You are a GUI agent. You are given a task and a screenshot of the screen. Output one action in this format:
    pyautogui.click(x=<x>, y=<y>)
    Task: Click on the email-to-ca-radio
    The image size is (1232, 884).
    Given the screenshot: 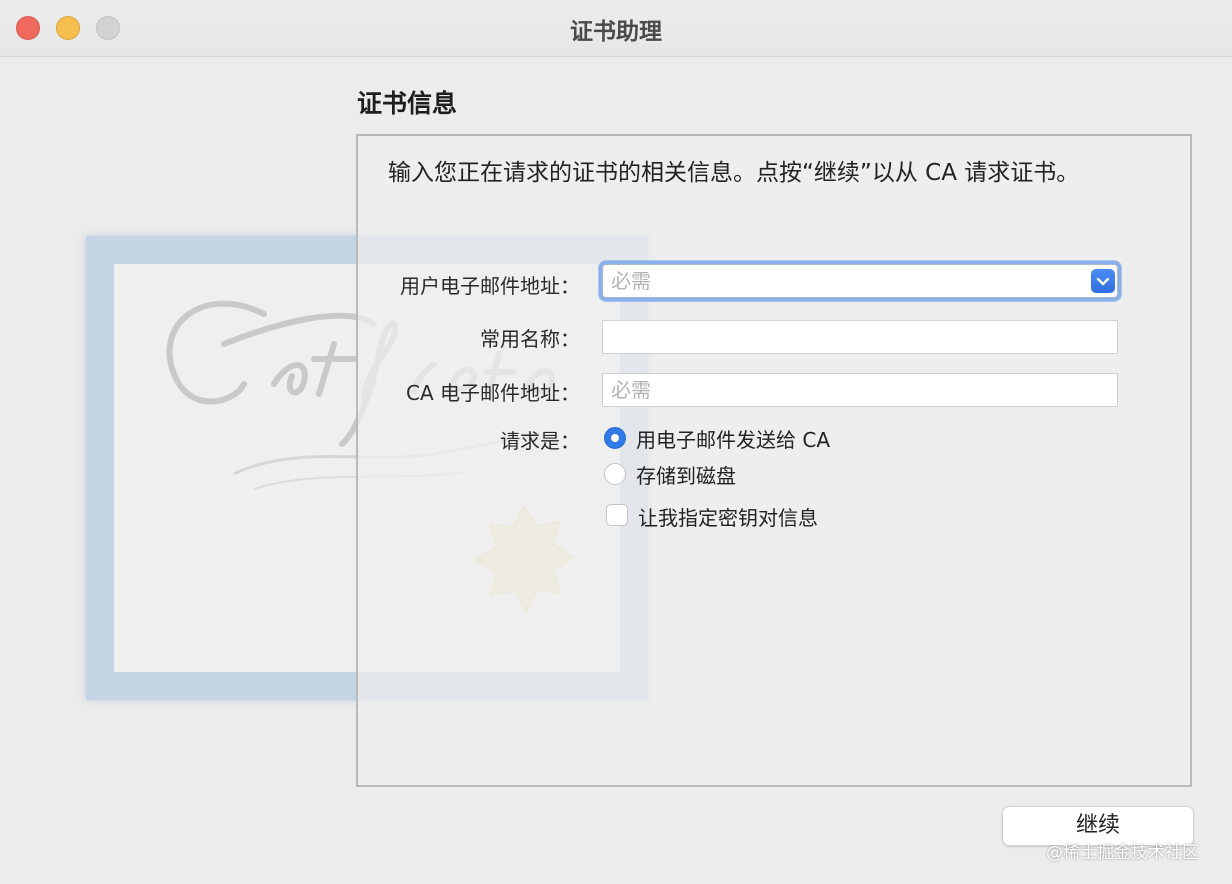 What is the action you would take?
    pyautogui.click(x=615, y=438)
    